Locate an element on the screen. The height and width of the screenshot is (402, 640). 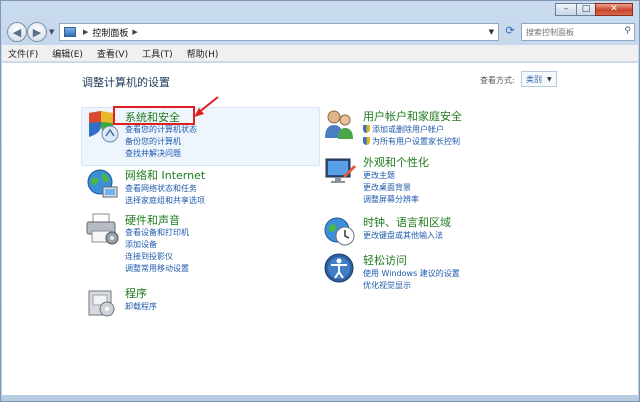
category-title-hardware-sound: 硬件和声音 is located at coordinates (152, 220).